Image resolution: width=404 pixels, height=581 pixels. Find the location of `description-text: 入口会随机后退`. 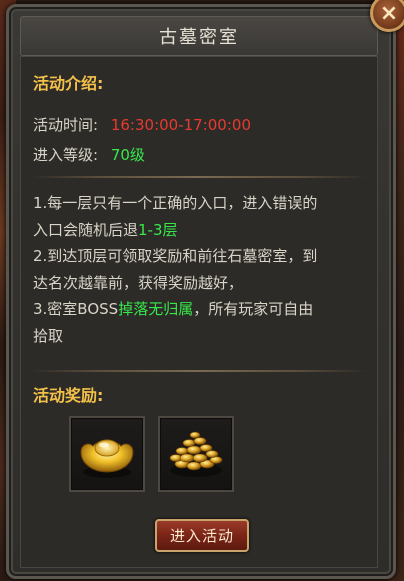

description-text: 入口会随机后退 is located at coordinates (86, 229).